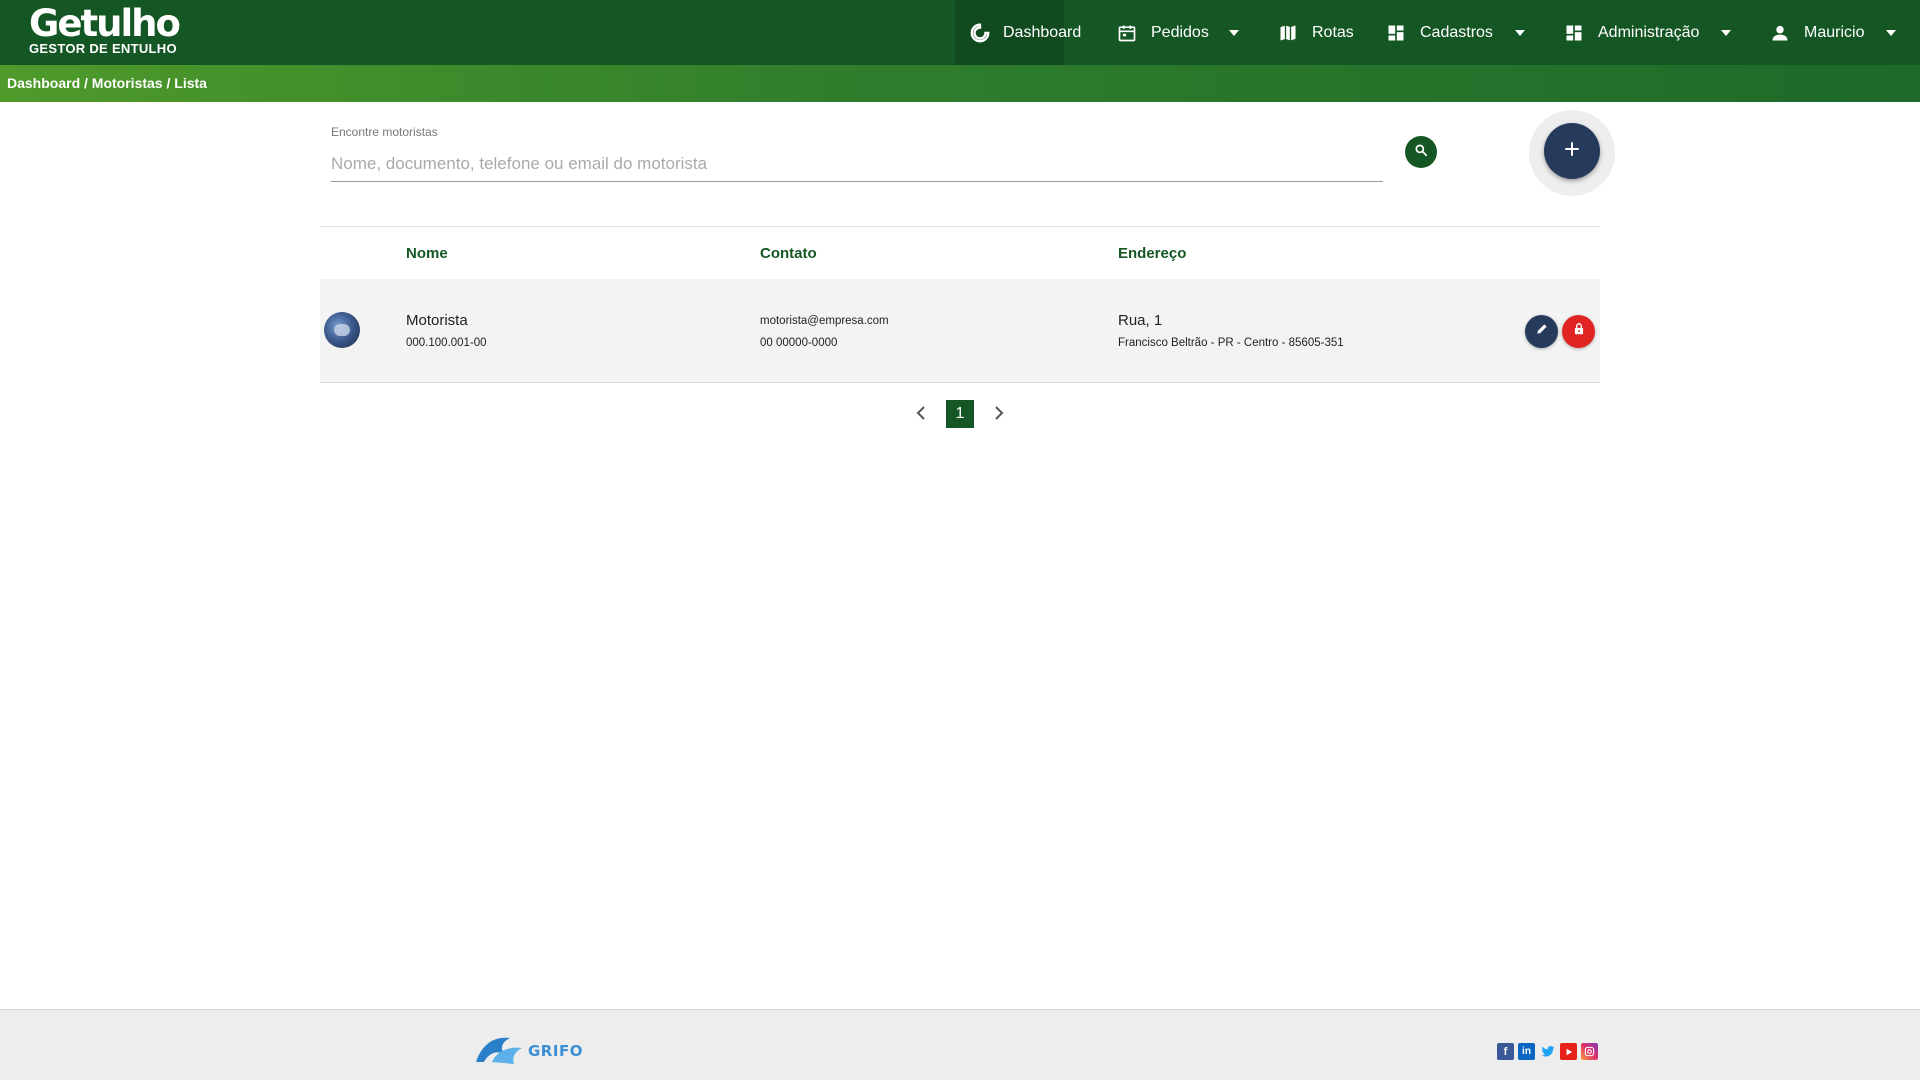 The image size is (1920, 1080). Describe the element at coordinates (384, 132) in the screenshot. I see `search-label: Encontre motoristas` at that location.